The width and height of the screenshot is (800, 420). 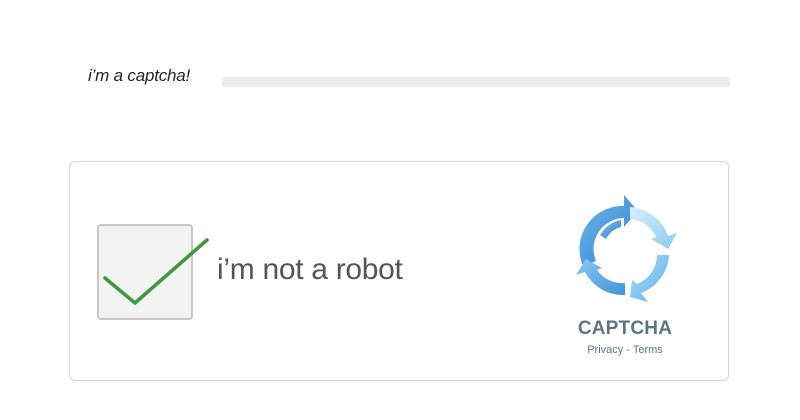 What do you see at coordinates (310, 269) in the screenshot?
I see `robot-checkbox-label: i’m not a robot` at bounding box center [310, 269].